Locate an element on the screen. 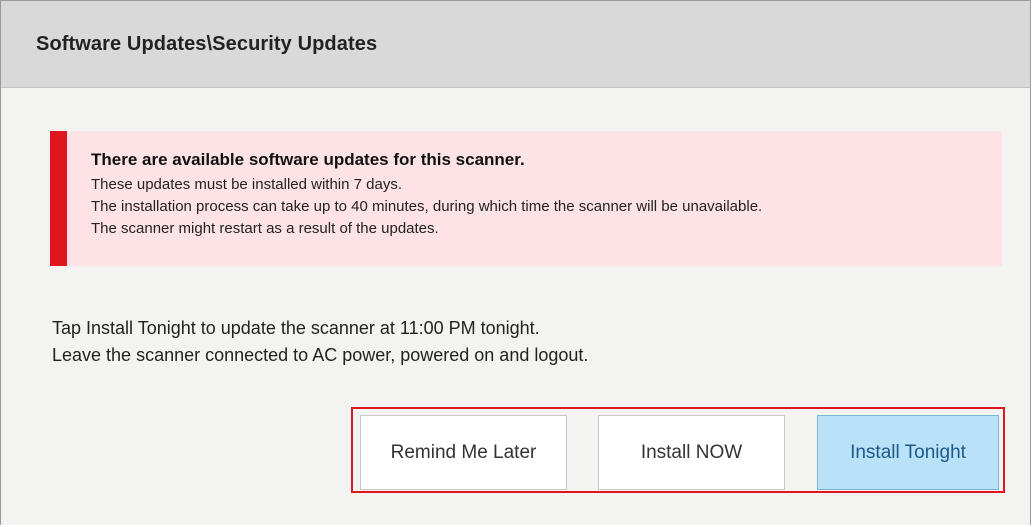 The image size is (1033, 527). alert-accent-bar is located at coordinates (58, 198).